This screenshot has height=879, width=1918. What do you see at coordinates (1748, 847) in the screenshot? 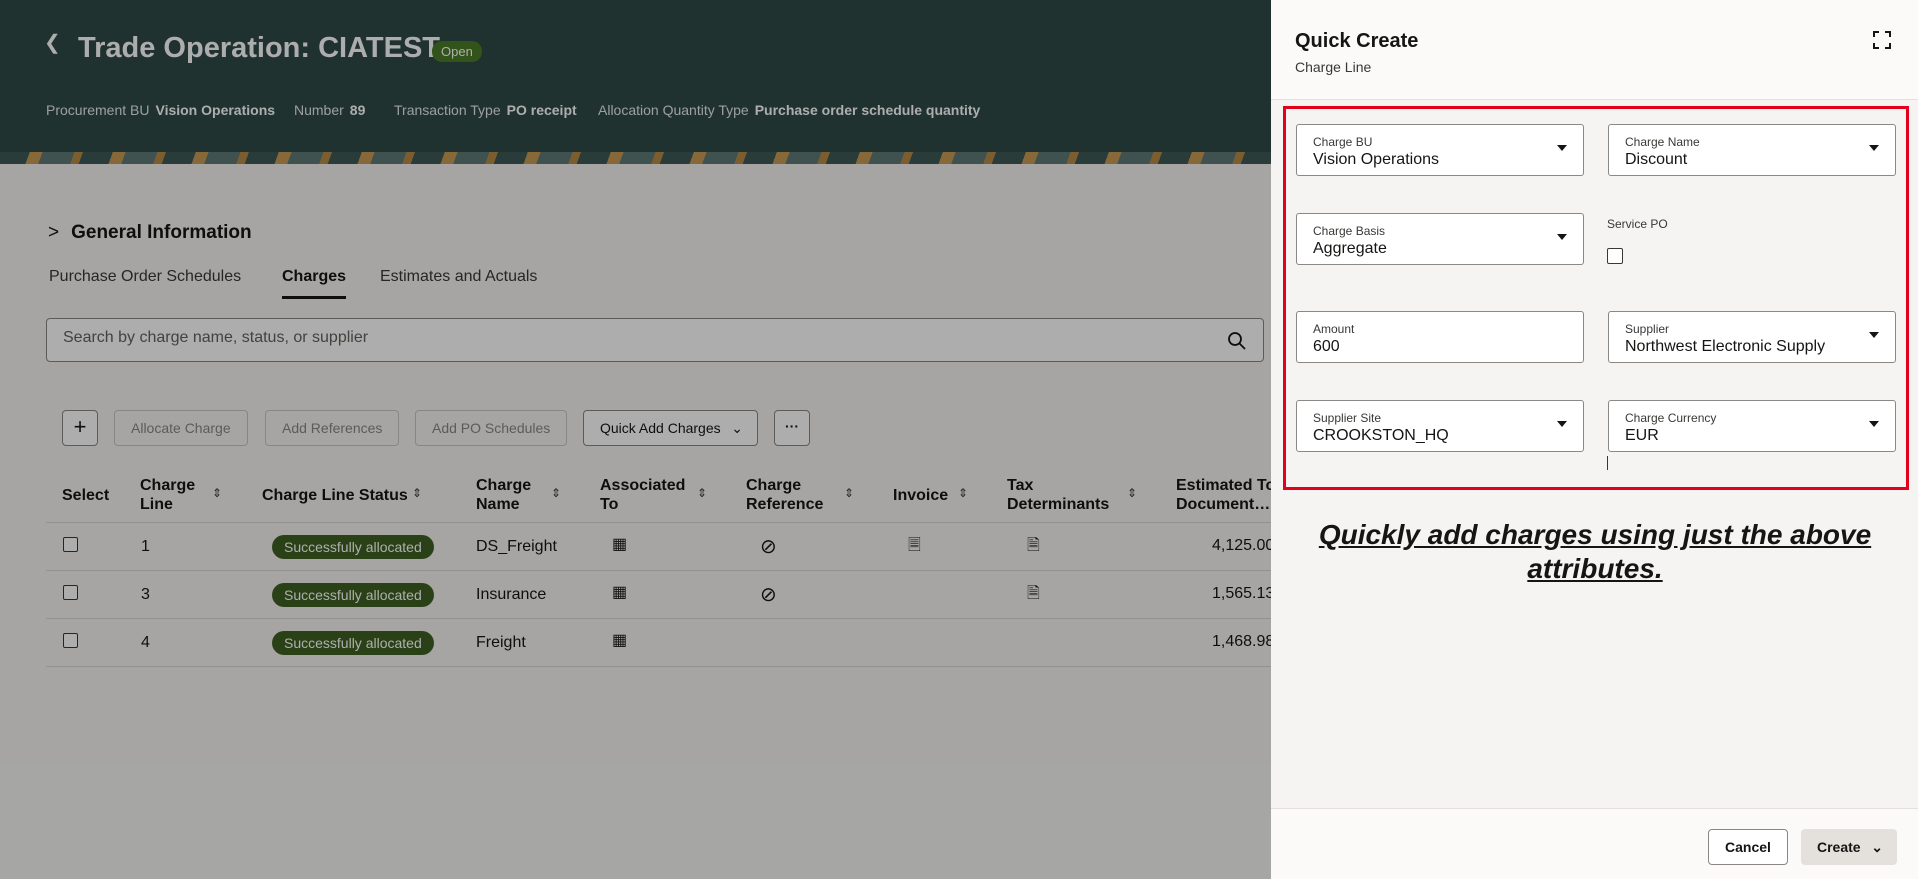
I see `cancel-button: Cancel` at bounding box center [1748, 847].